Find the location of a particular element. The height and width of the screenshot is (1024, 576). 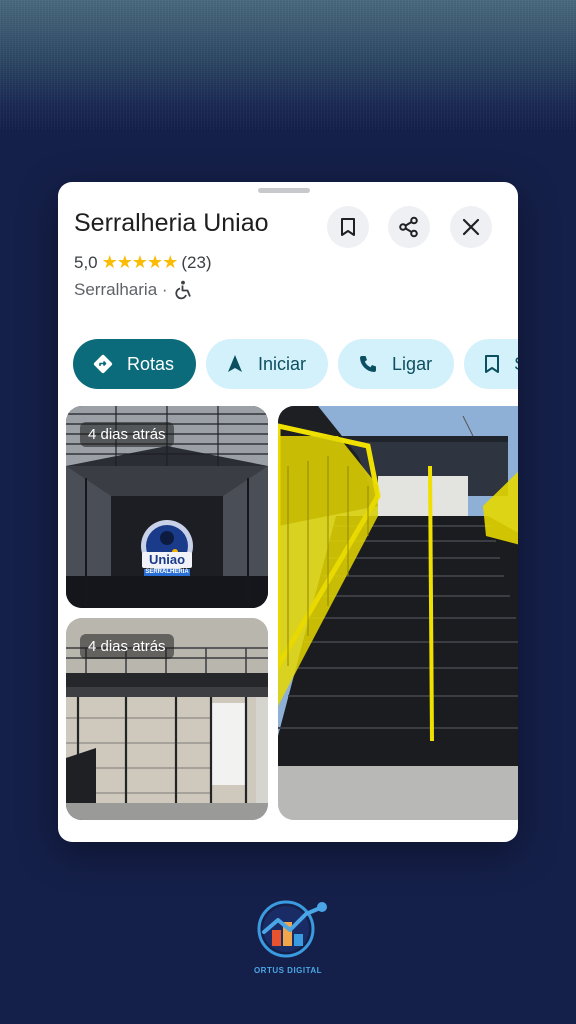

call-button: Ligar is located at coordinates (396, 364).